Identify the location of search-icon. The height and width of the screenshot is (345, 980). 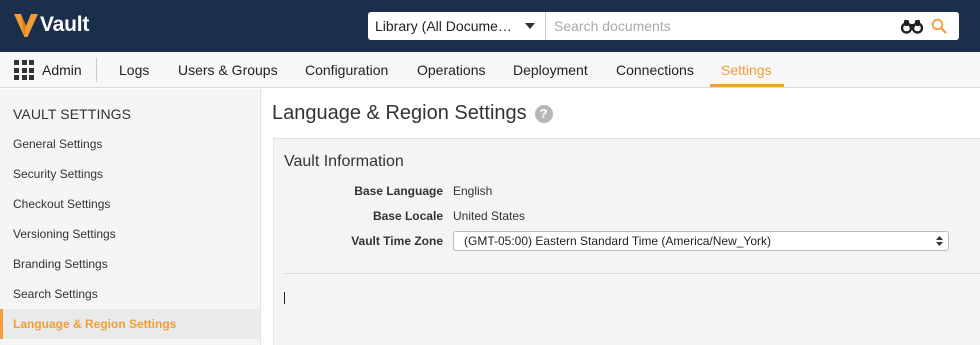
(939, 26).